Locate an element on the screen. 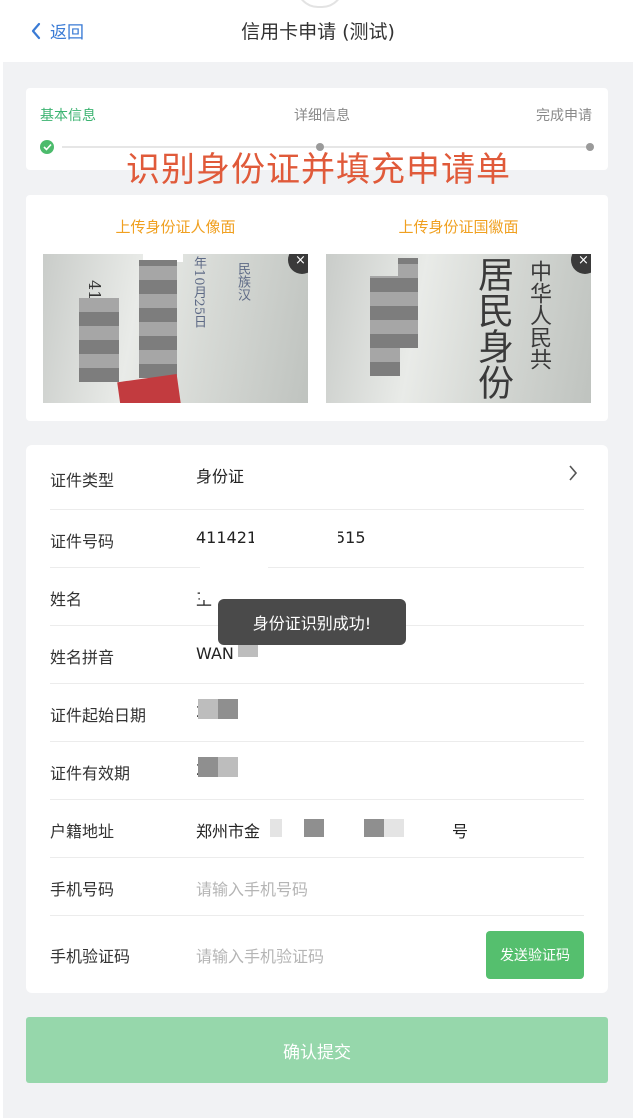  row-id-type: 证件类型 身份证 is located at coordinates (317, 477).